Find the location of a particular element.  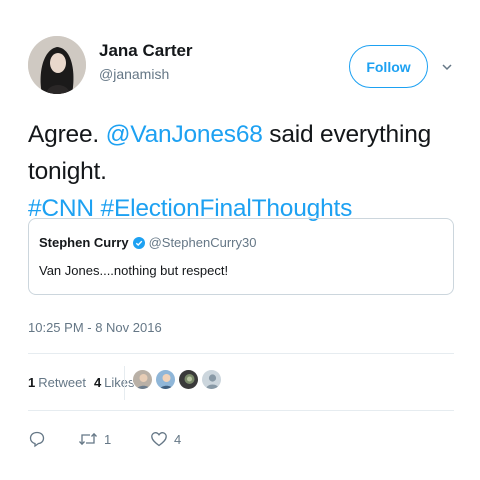

reply-button is located at coordinates (37, 439).